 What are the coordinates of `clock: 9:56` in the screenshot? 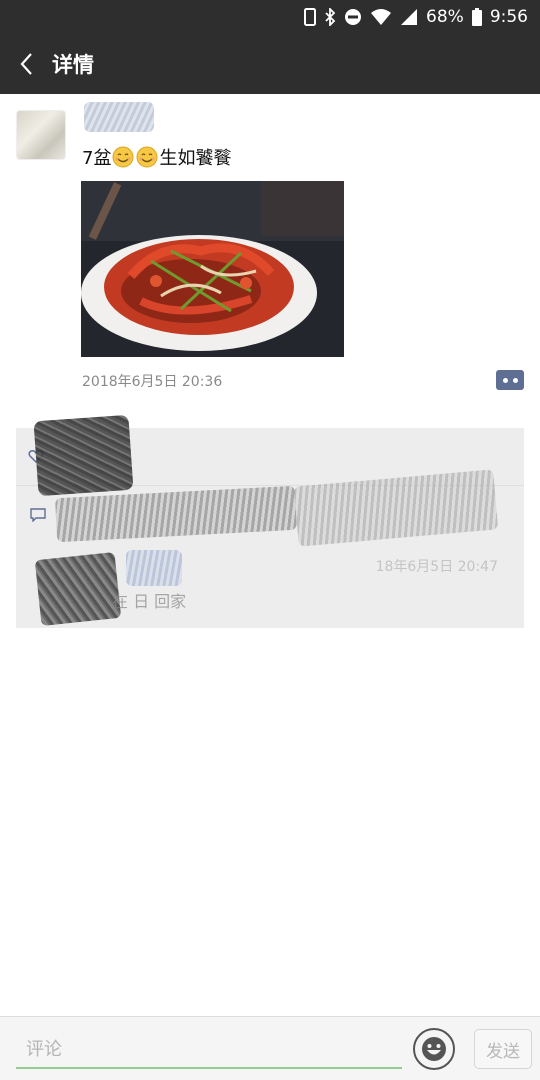 It's located at (508, 17).